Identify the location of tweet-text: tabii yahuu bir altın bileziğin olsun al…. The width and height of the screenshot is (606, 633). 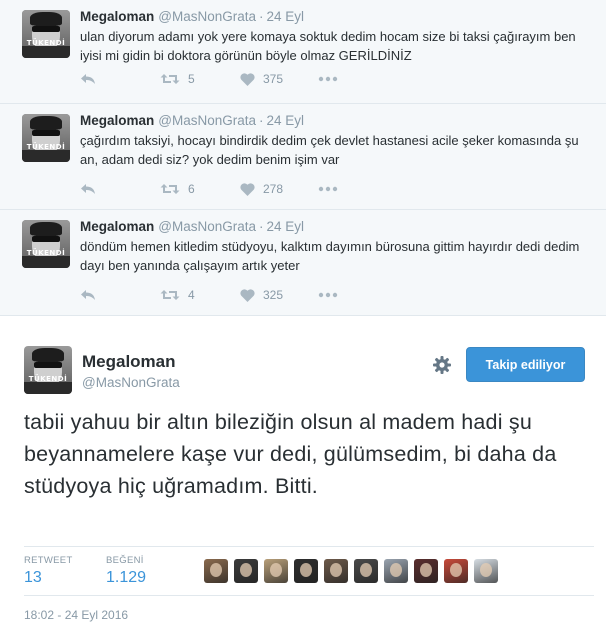
(290, 454).